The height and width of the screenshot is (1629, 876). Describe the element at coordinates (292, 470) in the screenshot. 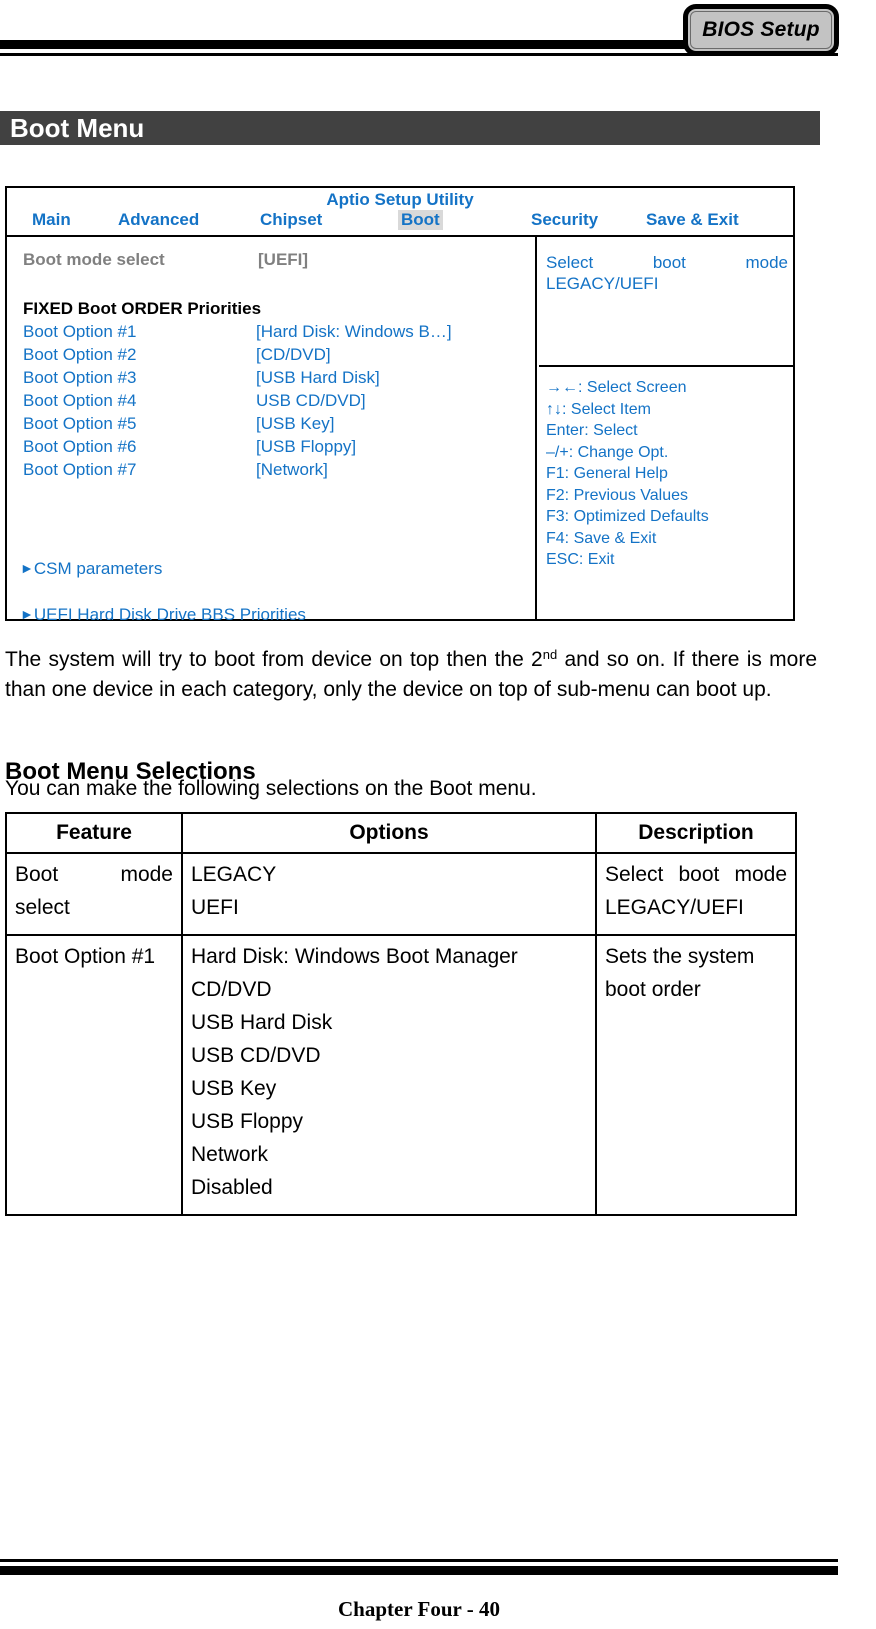

I see `boot-option-value: [Network]` at that location.